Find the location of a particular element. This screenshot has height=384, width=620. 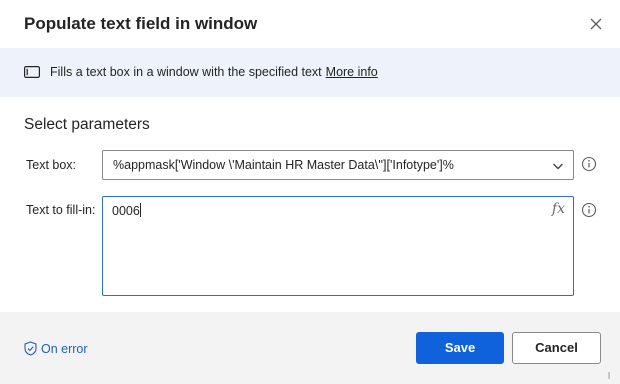

text-to-fill-label: Text to fill-in: is located at coordinates (61, 210).